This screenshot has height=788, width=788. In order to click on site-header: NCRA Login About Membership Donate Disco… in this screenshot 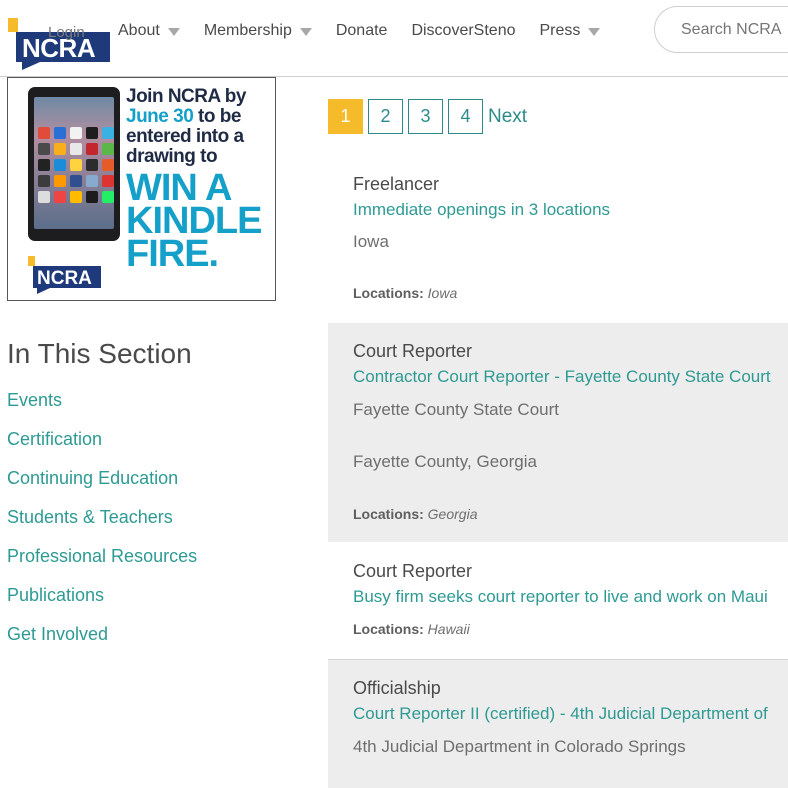, I will do `click(394, 38)`.